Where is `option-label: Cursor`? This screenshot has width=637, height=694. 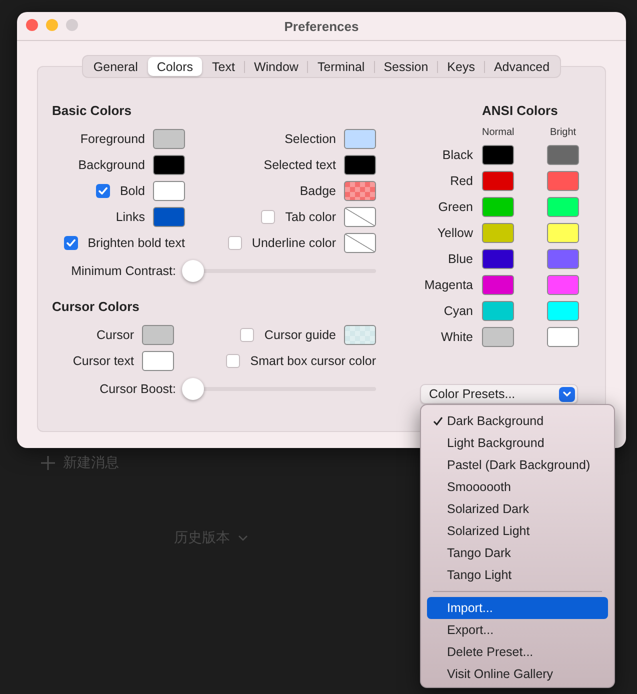
option-label: Cursor is located at coordinates (115, 335).